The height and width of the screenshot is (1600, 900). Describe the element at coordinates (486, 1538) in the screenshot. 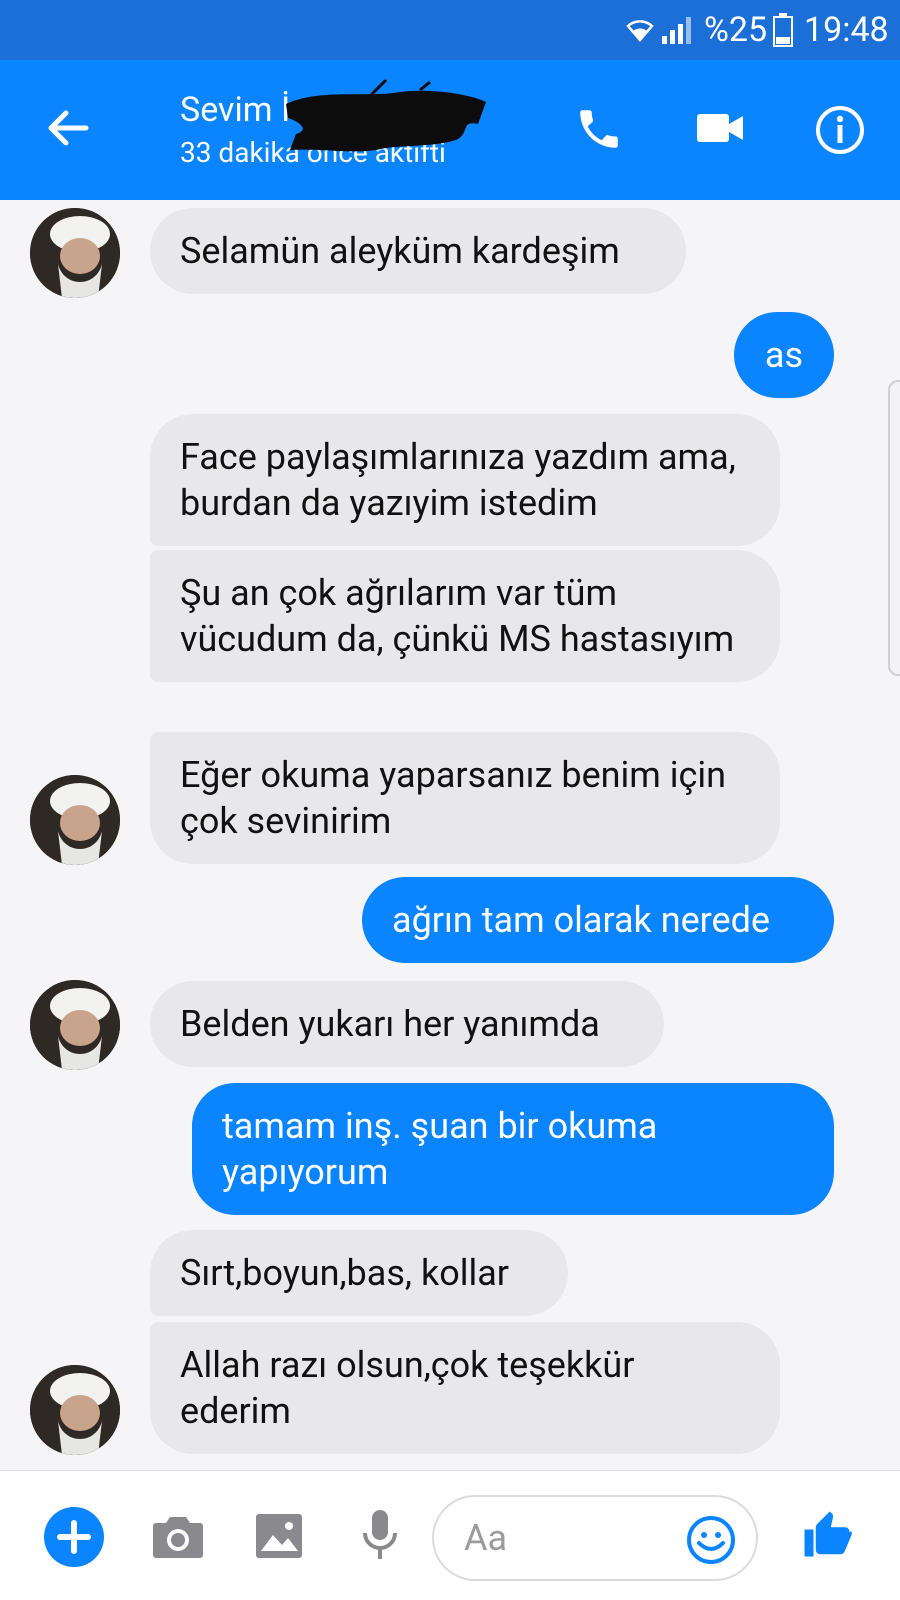

I see `message-input-placeholder: Aa` at that location.